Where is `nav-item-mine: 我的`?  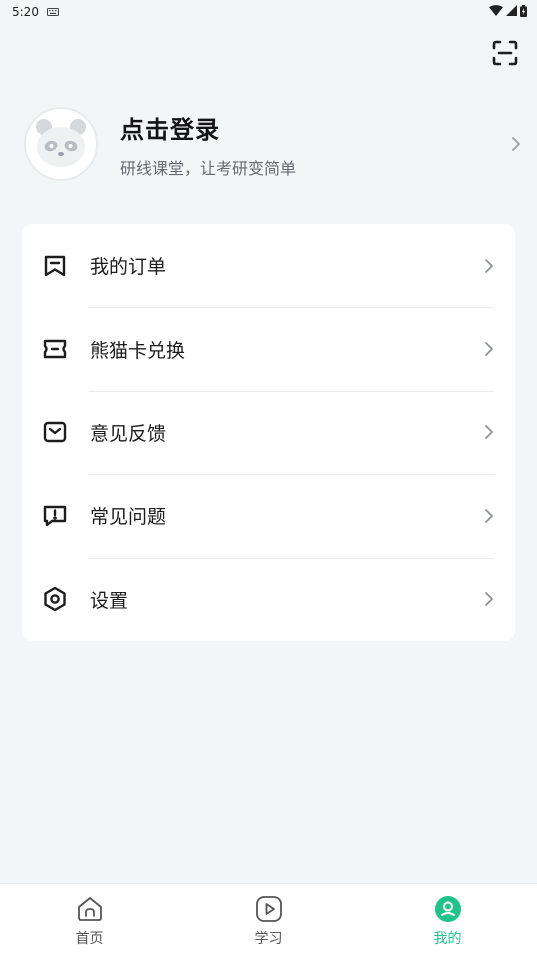
nav-item-mine: 我的 is located at coordinates (448, 920).